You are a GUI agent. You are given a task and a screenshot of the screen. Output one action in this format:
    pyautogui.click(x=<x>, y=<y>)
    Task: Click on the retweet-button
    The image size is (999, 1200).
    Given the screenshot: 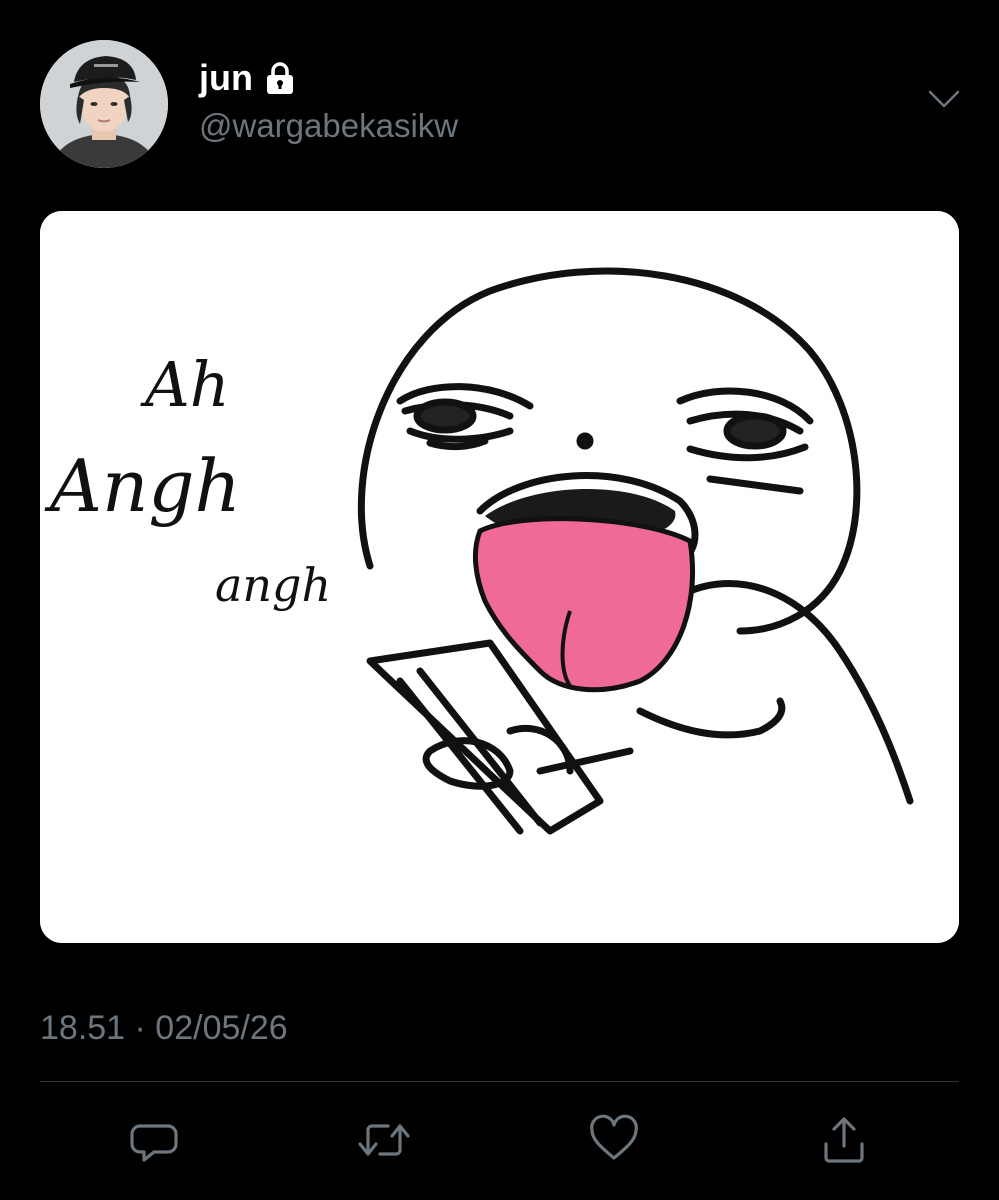 What is the action you would take?
    pyautogui.click(x=384, y=1140)
    